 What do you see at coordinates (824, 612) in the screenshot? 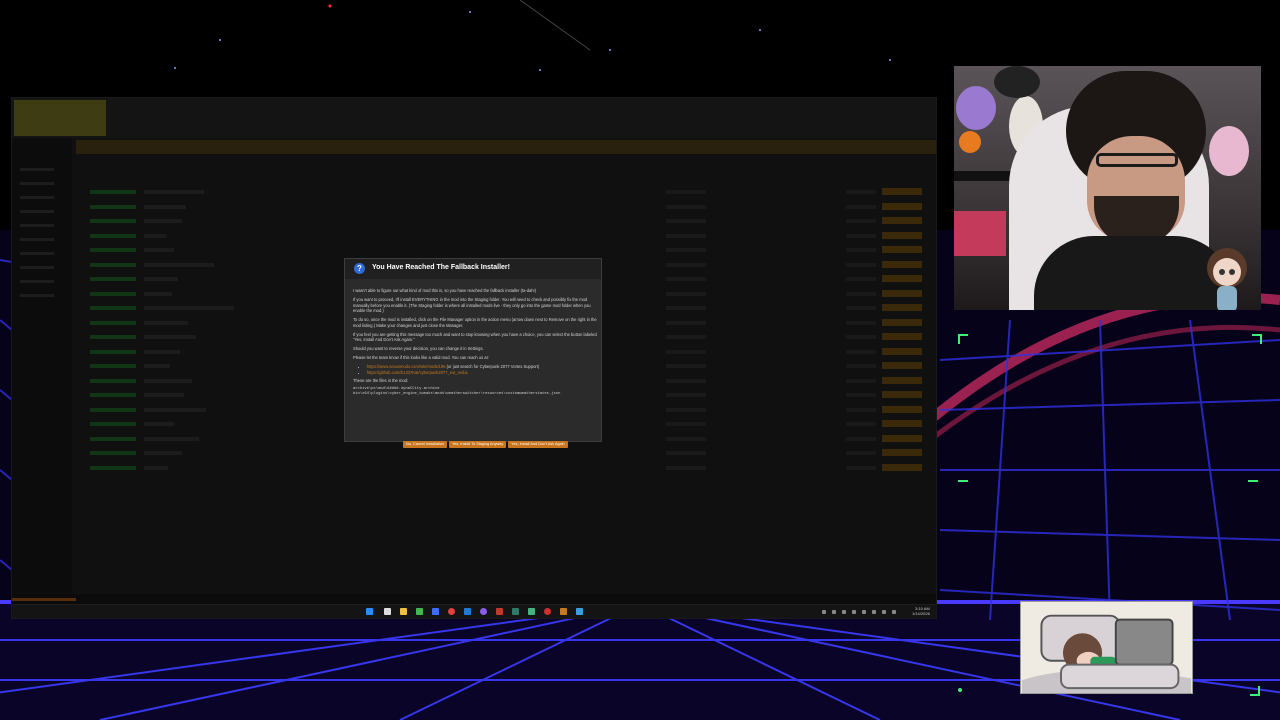
I see `tray-chevron-icon` at bounding box center [824, 612].